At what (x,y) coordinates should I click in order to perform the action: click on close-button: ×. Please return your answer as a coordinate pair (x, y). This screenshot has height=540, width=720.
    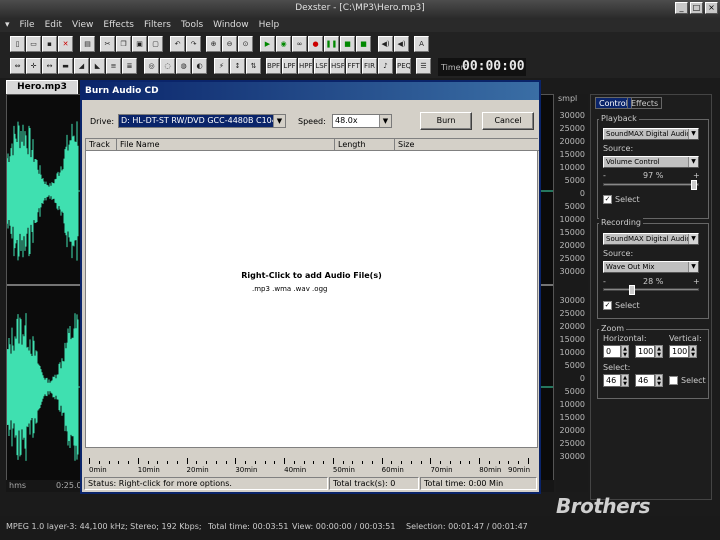
    Looking at the image, I should click on (711, 8).